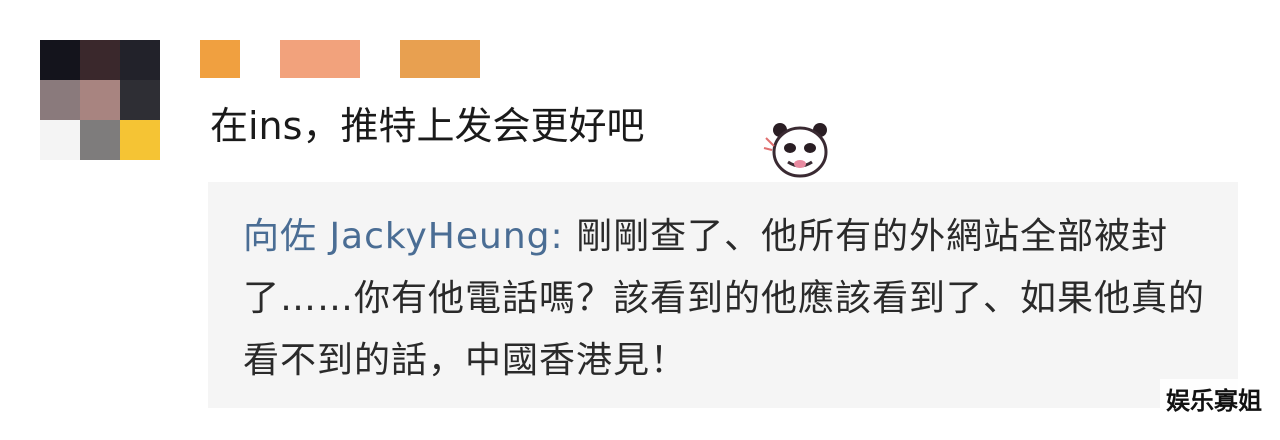 This screenshot has width=1280, height=440. I want to click on comment-text: 在ins，推特上发会更好吧, so click(427, 126).